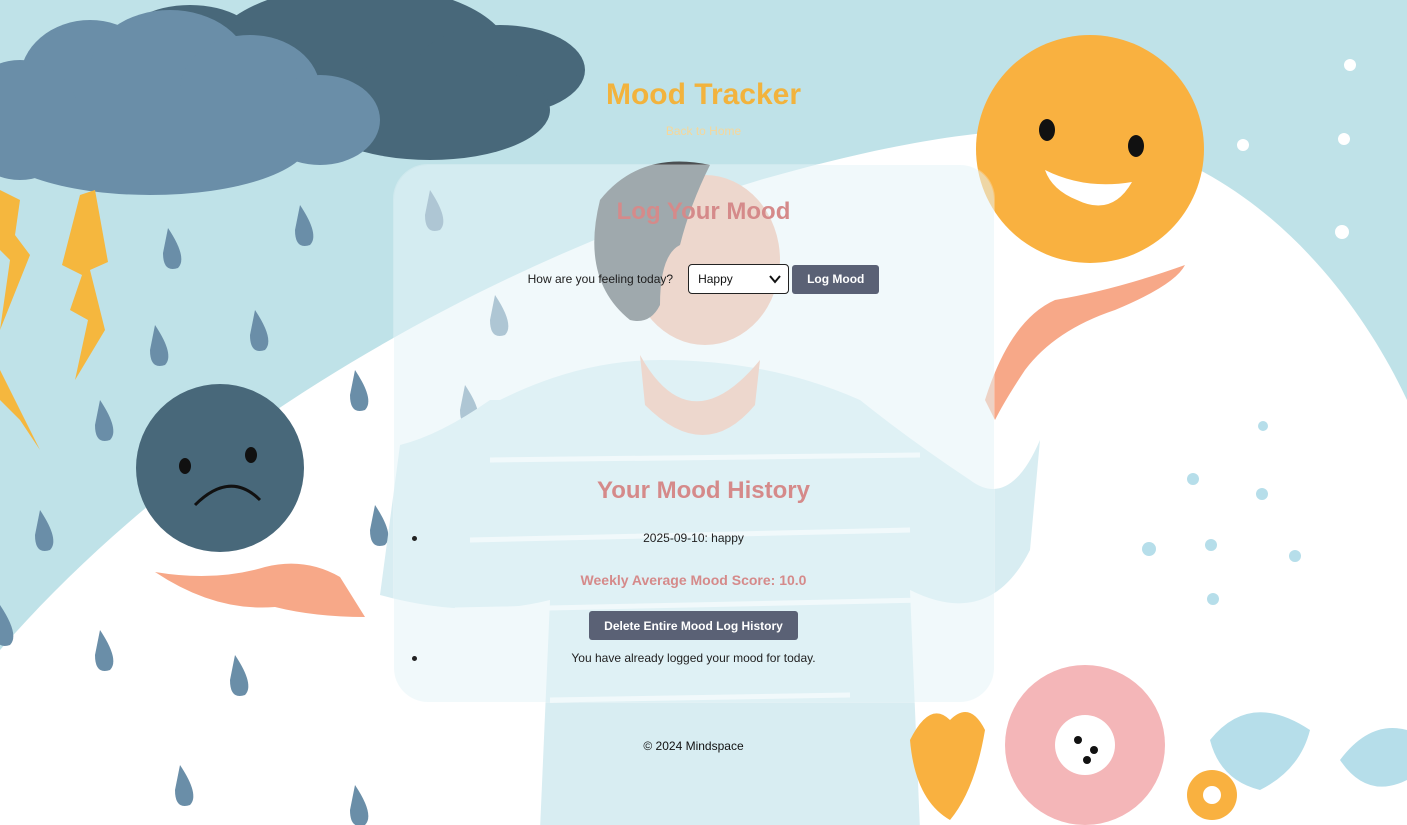 The width and height of the screenshot is (1407, 825). Describe the element at coordinates (703, 490) in the screenshot. I see `mood-history-heading: Your Mood History` at that location.